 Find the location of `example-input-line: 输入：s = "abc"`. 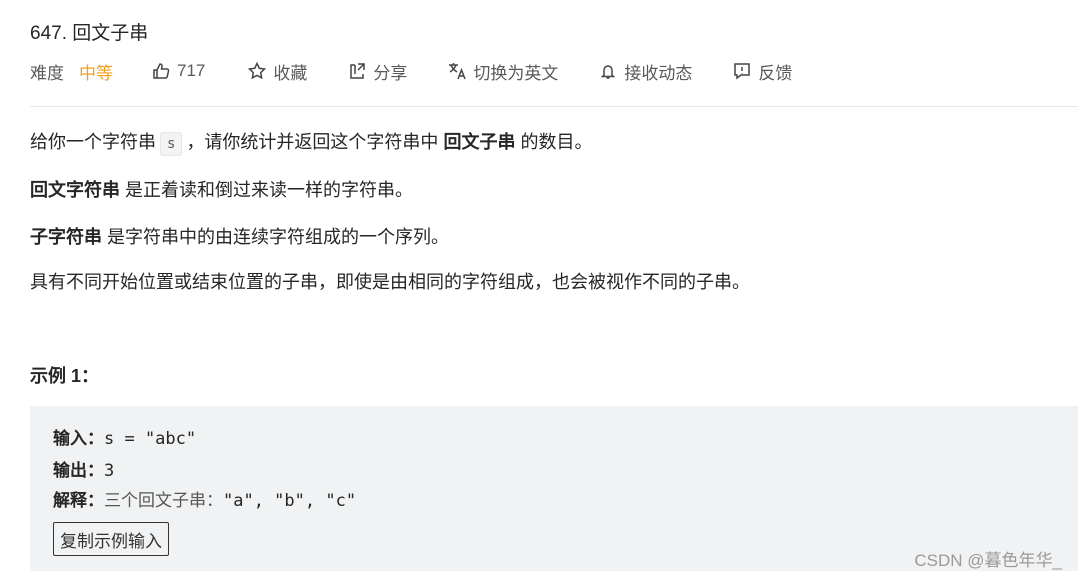

example-input-line: 输入：s = "abc" is located at coordinates (124, 436).